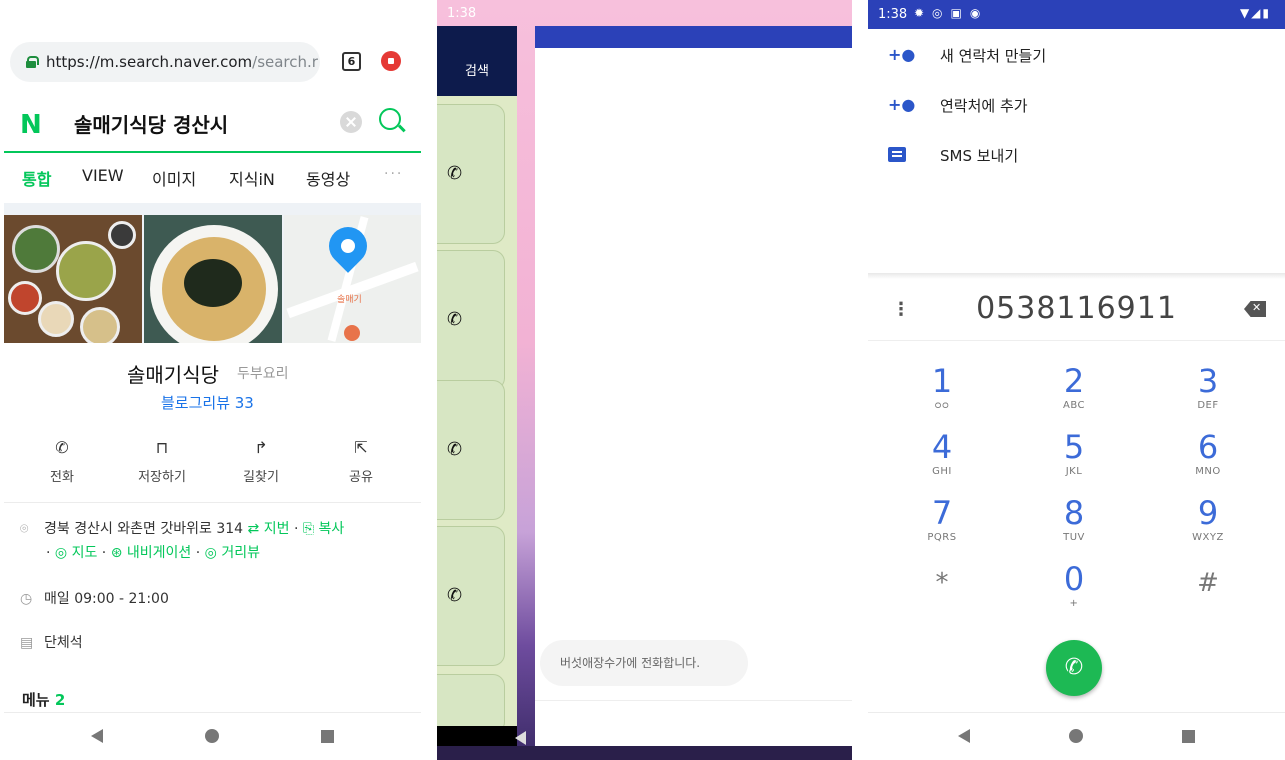 This screenshot has height=760, width=1285. Describe the element at coordinates (36, 178) in the screenshot. I see `tab-integrated: 통합` at that location.